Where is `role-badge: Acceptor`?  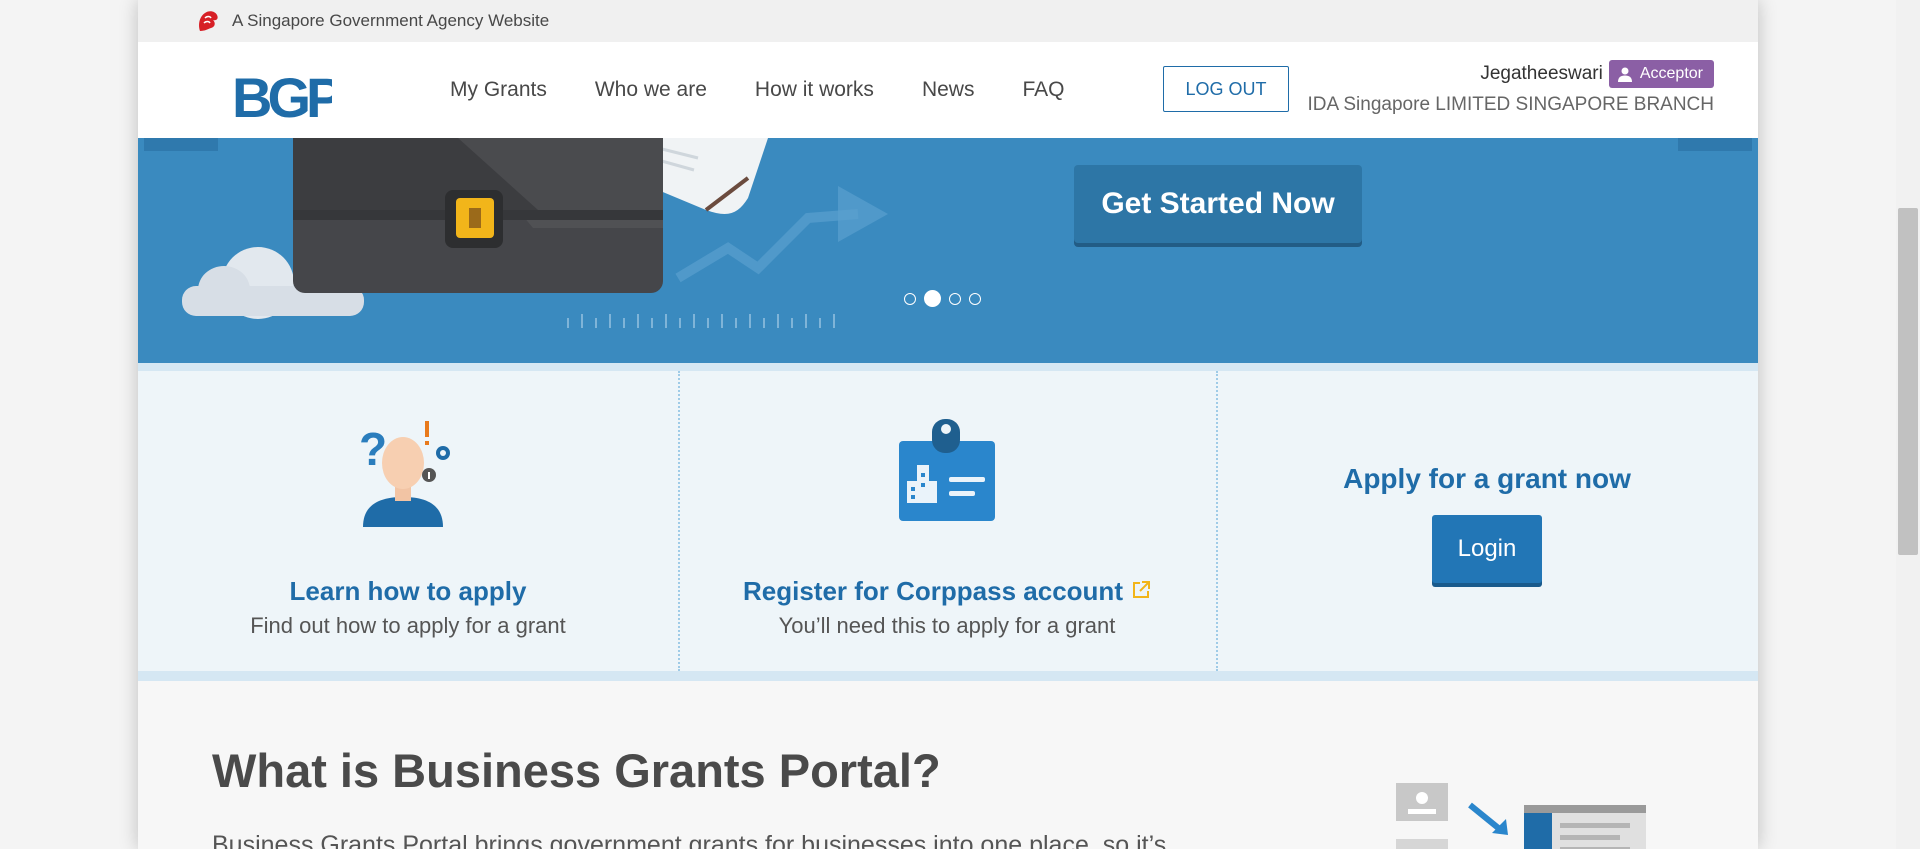
role-badge: Acceptor is located at coordinates (1661, 74).